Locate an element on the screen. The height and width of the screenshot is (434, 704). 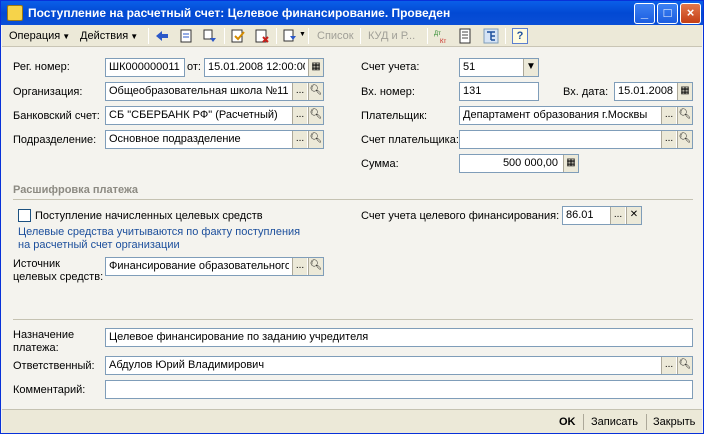
account-label: Счет учета: is located at coordinates (390, 67).